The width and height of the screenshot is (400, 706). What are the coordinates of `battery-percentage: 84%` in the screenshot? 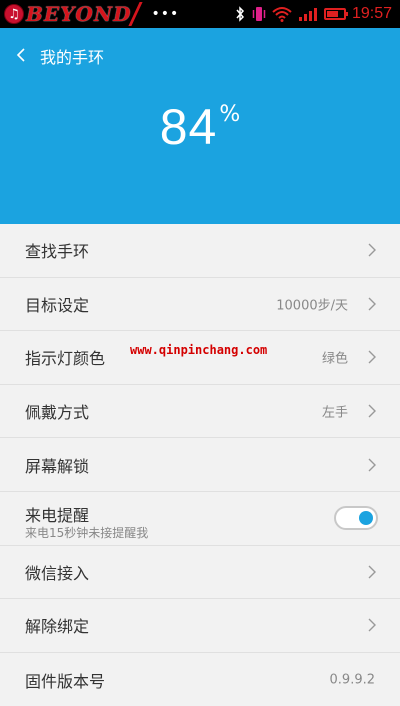 It's located at (200, 127).